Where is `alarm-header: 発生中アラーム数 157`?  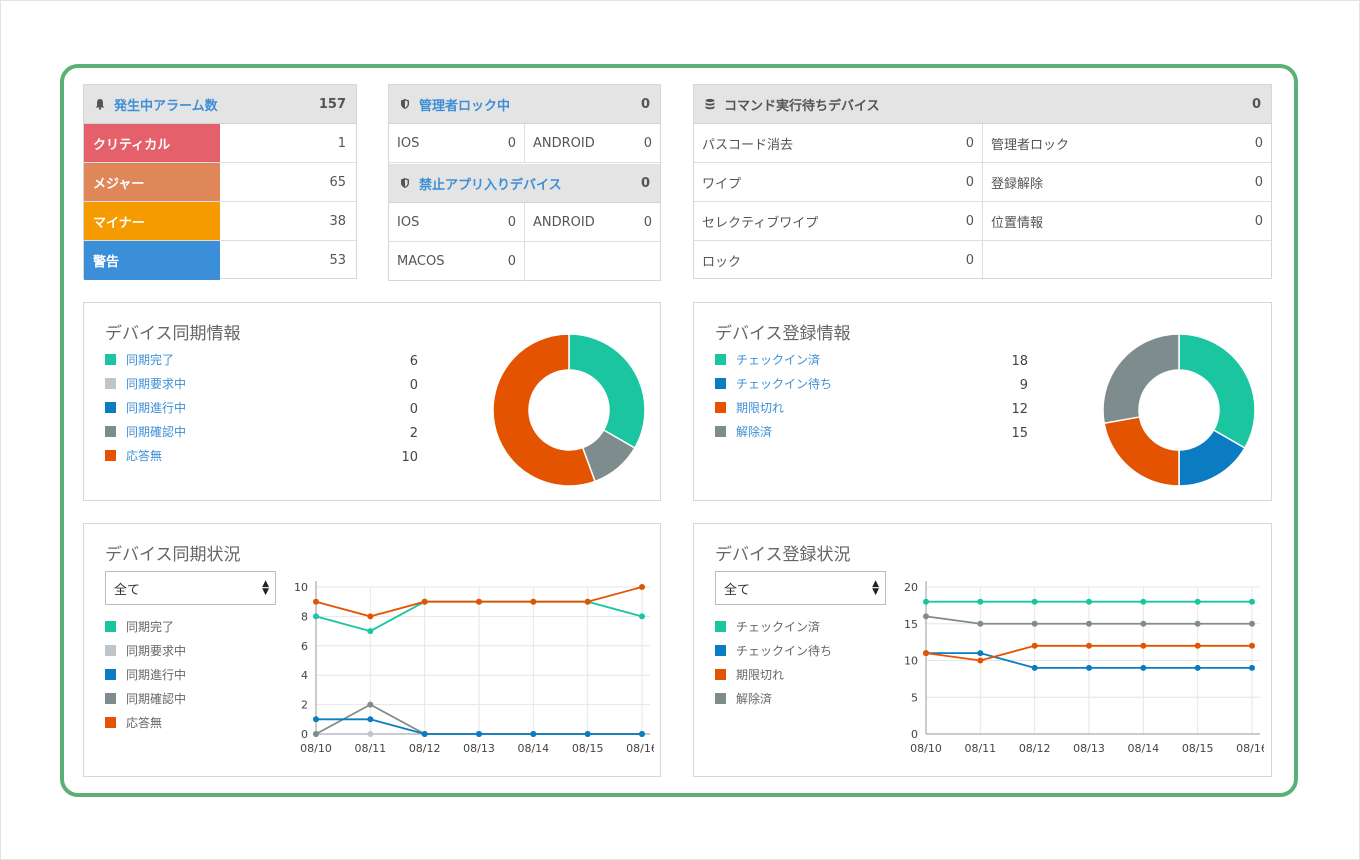
alarm-header: 発生中アラーム数 157 is located at coordinates (220, 104).